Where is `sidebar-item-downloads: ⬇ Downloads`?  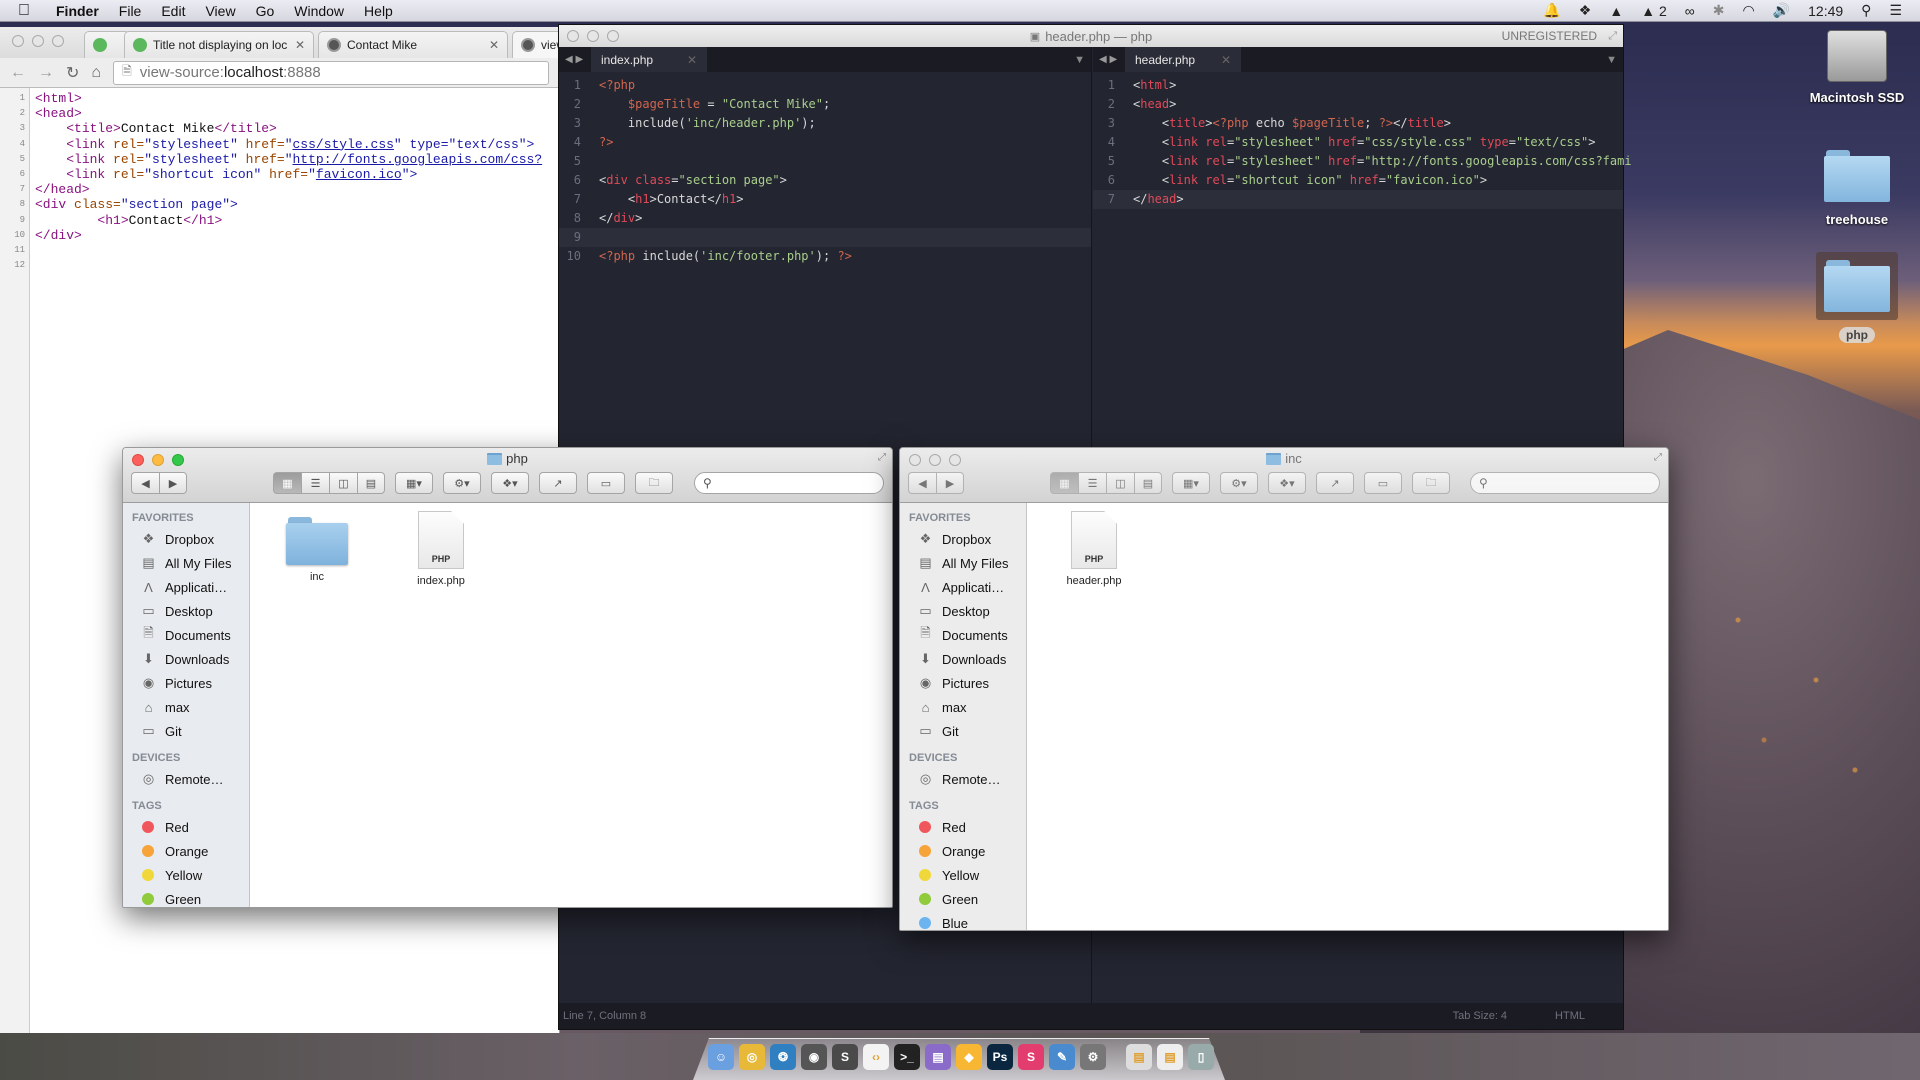
sidebar-item-downloads: ⬇ Downloads is located at coordinates (963, 659).